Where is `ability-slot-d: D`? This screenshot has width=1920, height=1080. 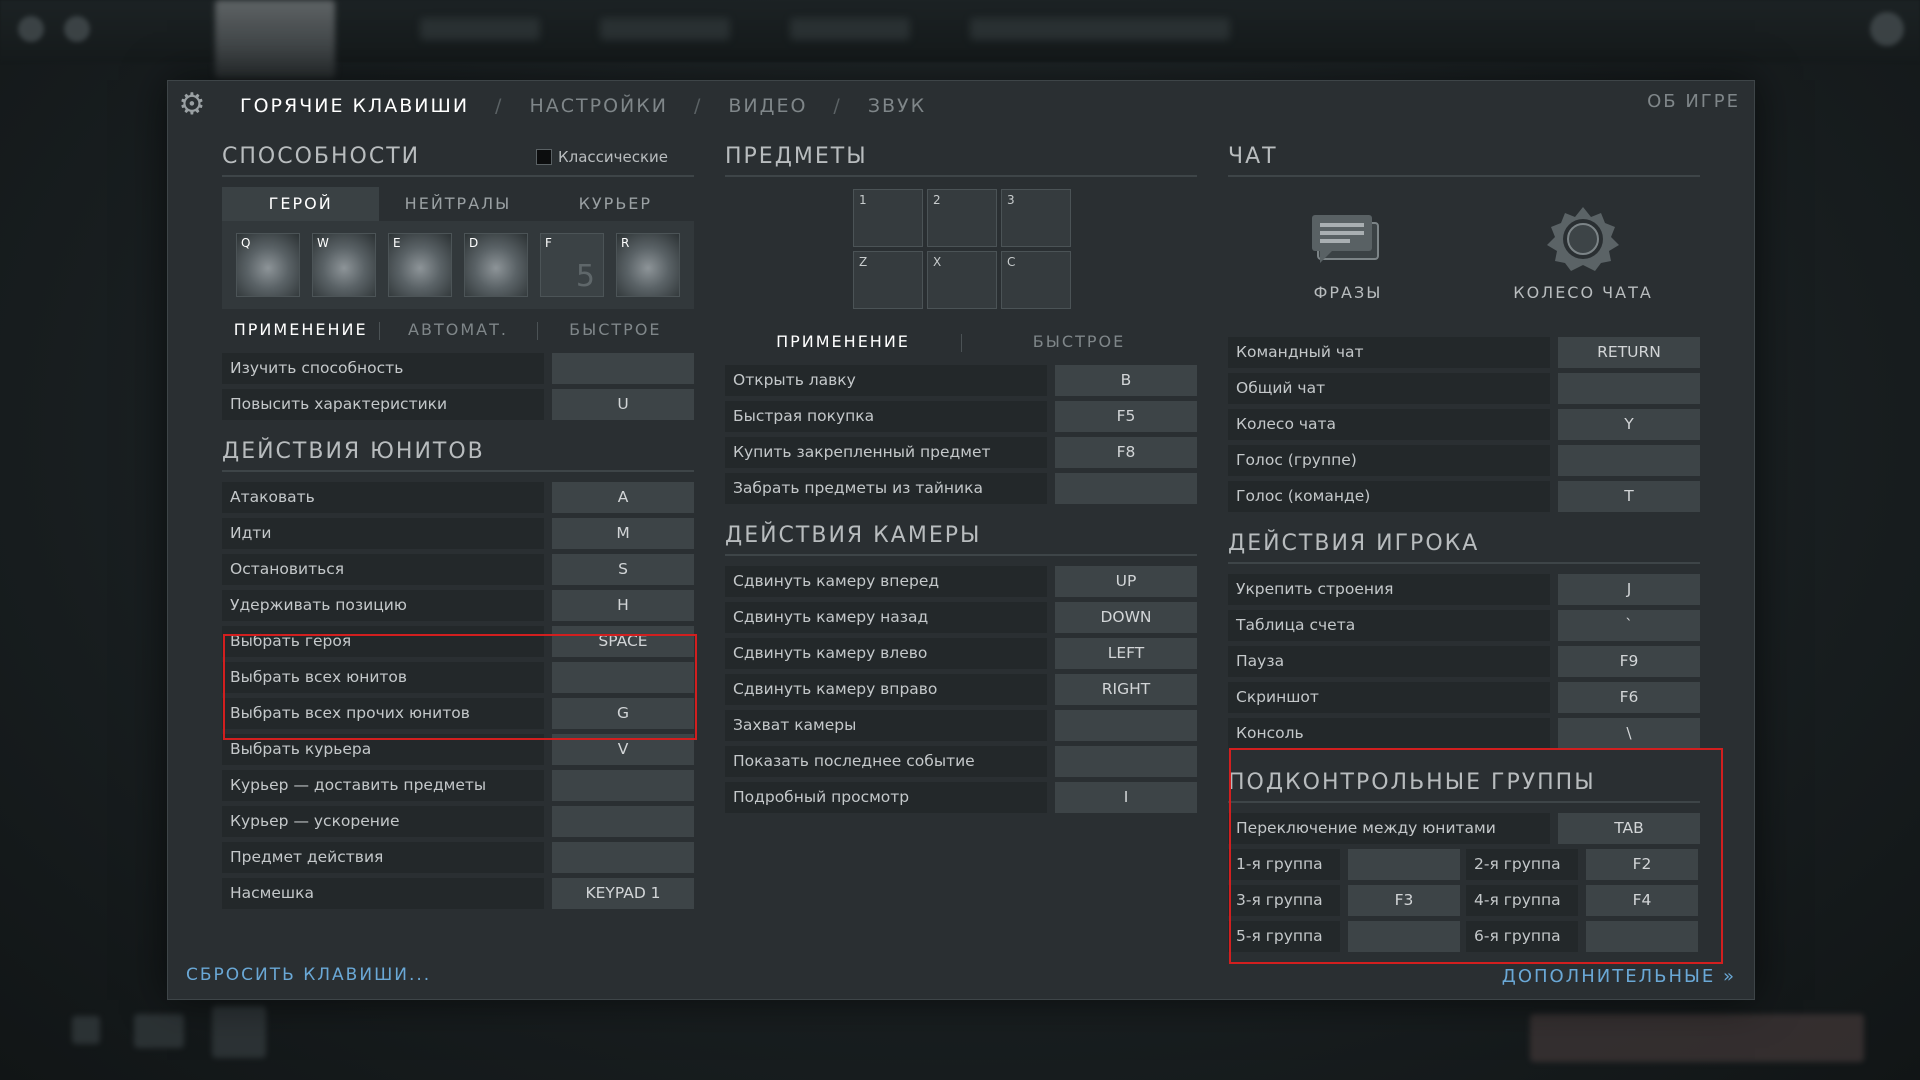 ability-slot-d: D is located at coordinates (496, 265).